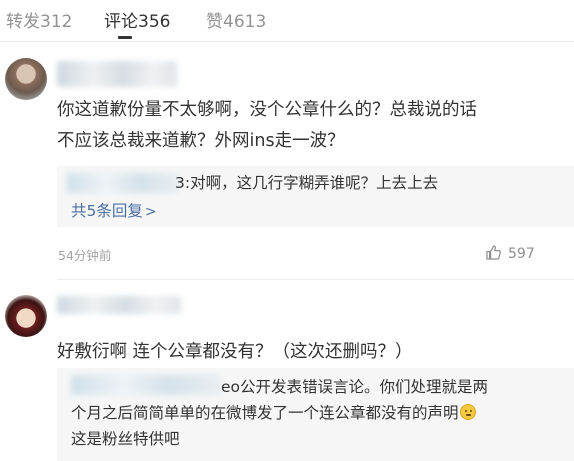 The width and height of the screenshot is (574, 461). I want to click on chevron-right-icon: >, so click(150, 212).